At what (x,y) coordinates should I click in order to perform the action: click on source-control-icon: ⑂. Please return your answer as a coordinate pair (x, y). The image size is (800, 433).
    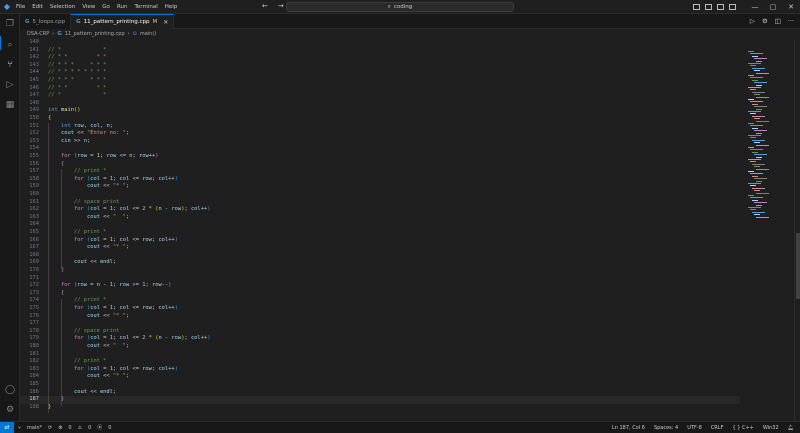
    Looking at the image, I should click on (10, 65).